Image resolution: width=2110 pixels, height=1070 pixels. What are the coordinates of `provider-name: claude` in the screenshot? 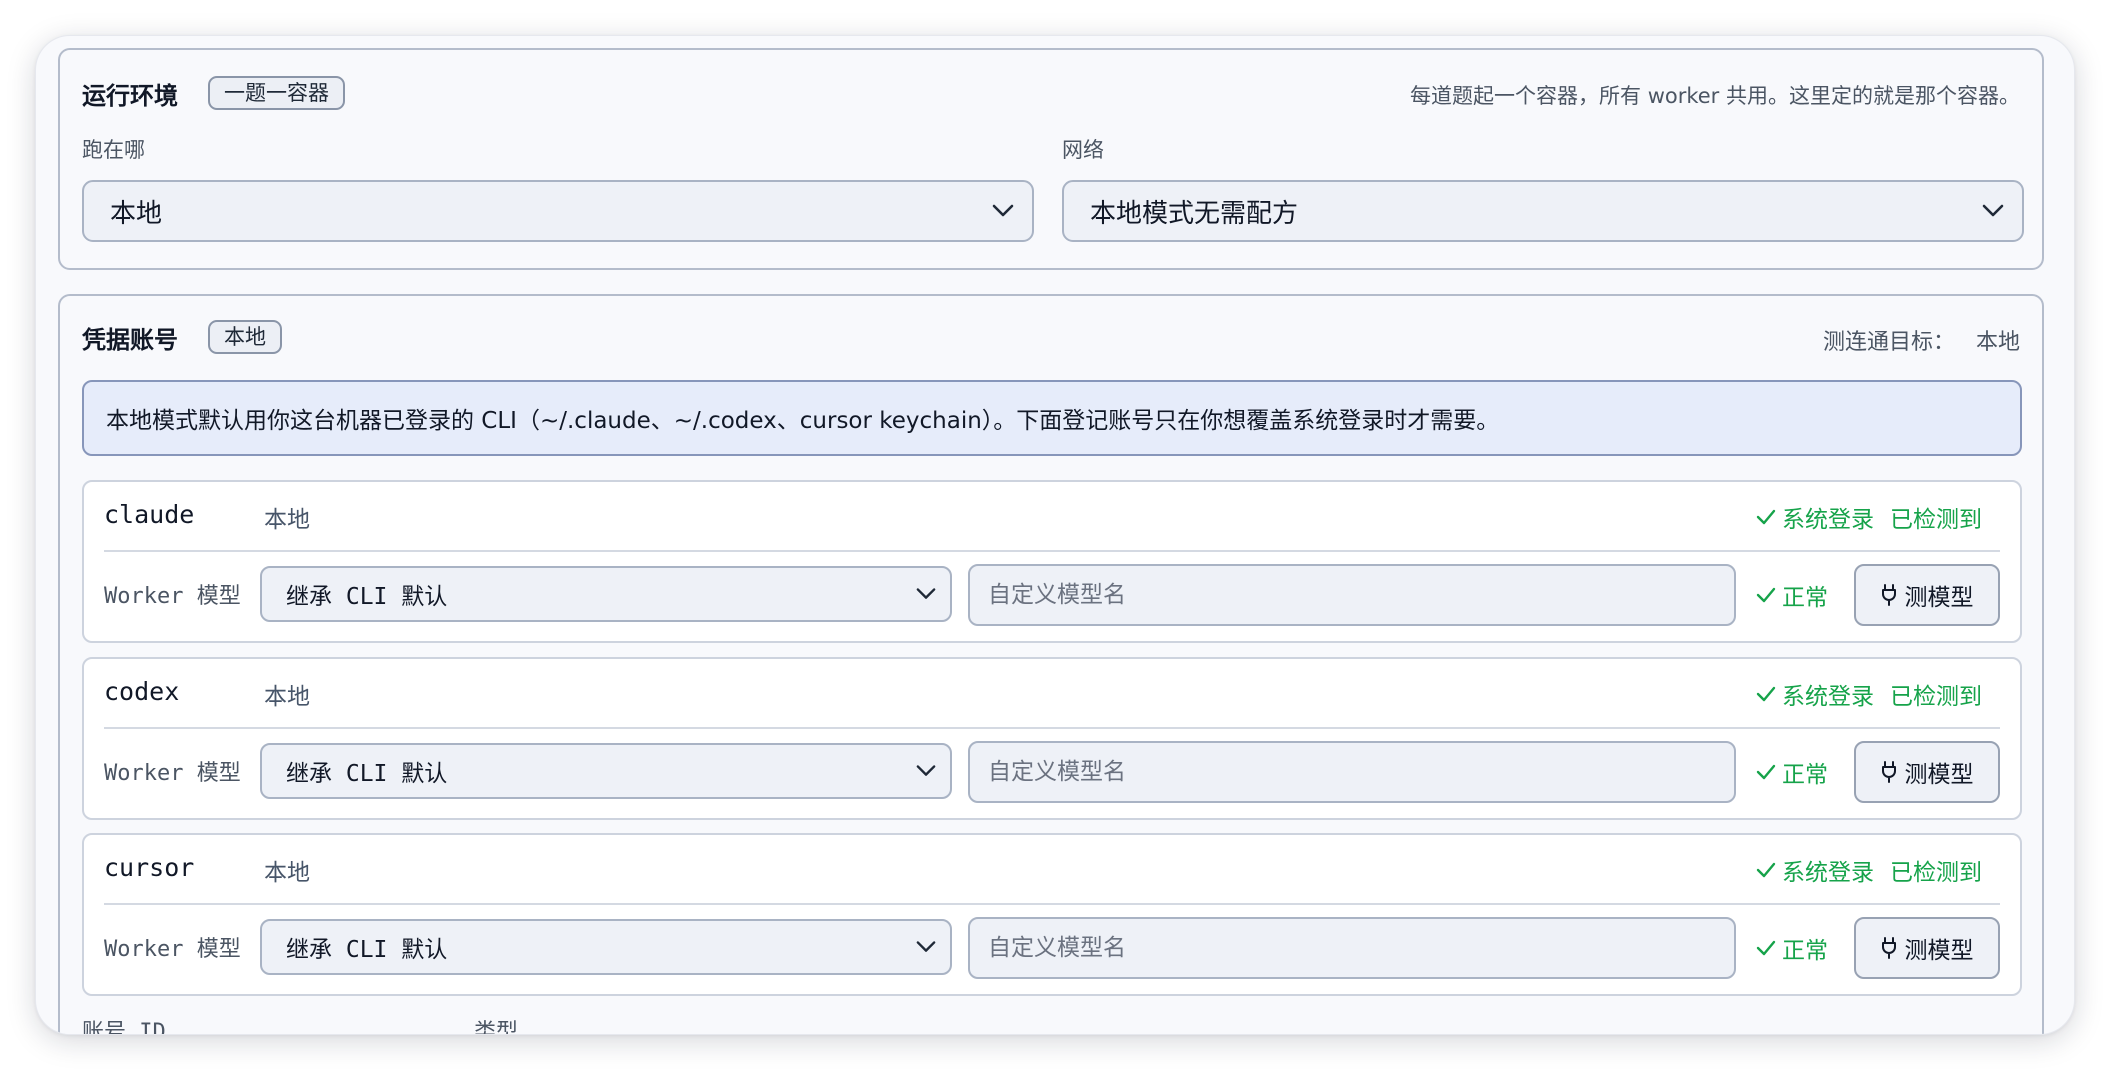 It's located at (149, 514).